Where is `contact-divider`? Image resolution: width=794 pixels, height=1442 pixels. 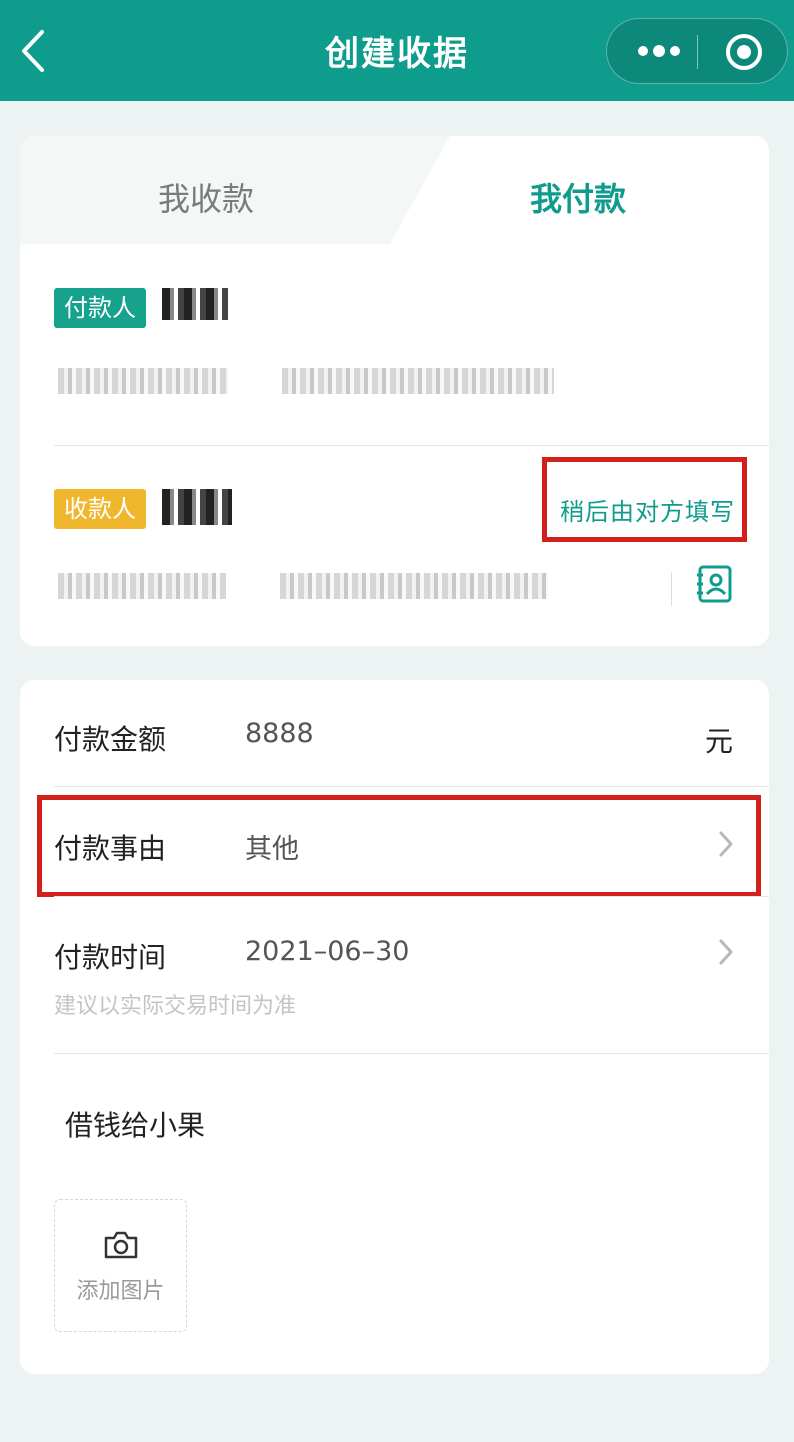 contact-divider is located at coordinates (671, 589).